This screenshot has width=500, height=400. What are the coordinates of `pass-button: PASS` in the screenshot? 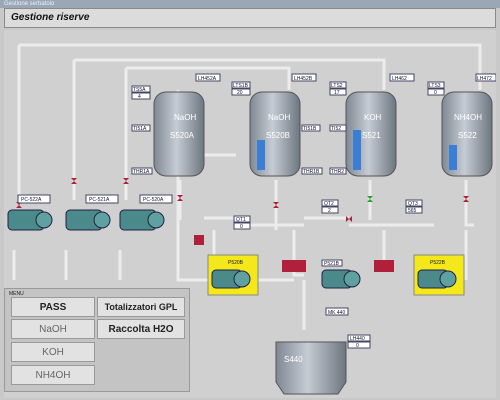 It's located at (53, 307).